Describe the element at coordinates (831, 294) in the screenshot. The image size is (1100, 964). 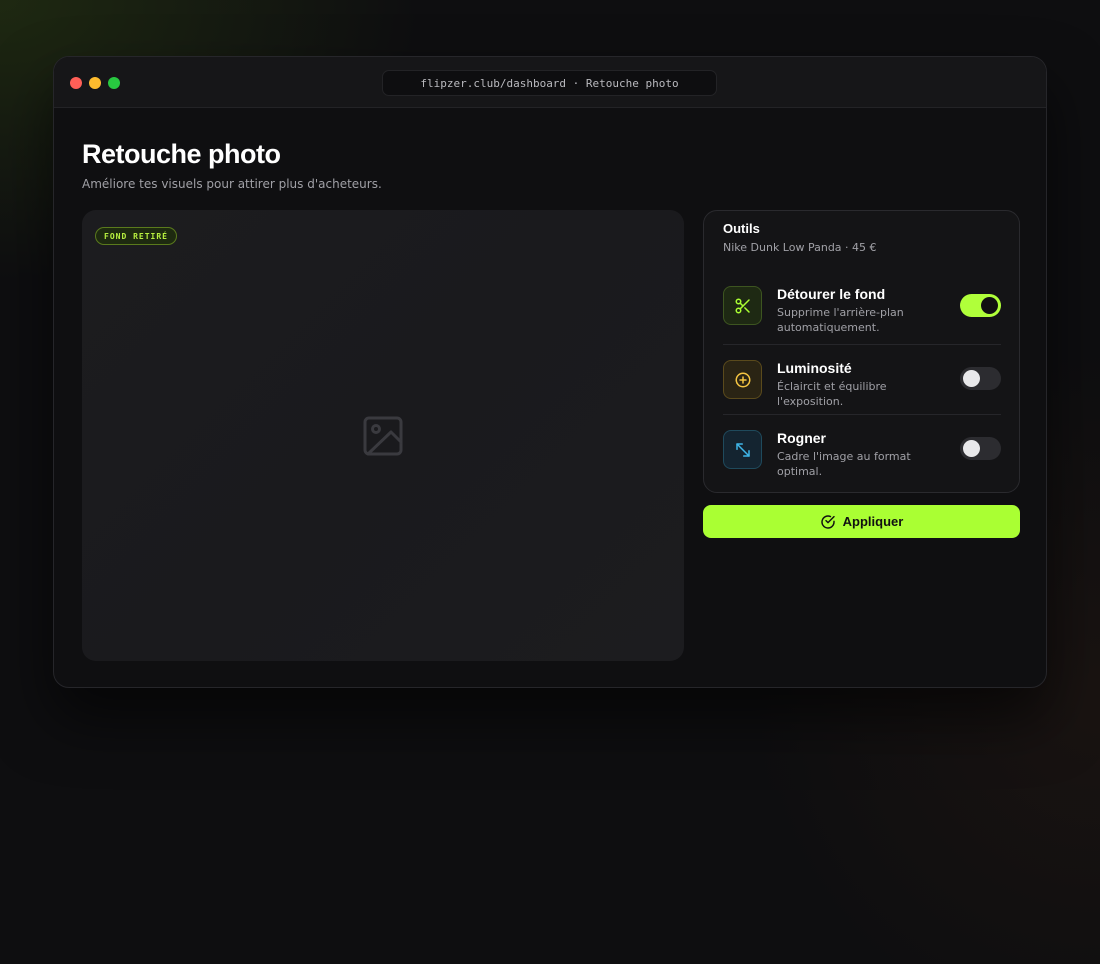
I see `tool-name: Détourer le fond` at that location.